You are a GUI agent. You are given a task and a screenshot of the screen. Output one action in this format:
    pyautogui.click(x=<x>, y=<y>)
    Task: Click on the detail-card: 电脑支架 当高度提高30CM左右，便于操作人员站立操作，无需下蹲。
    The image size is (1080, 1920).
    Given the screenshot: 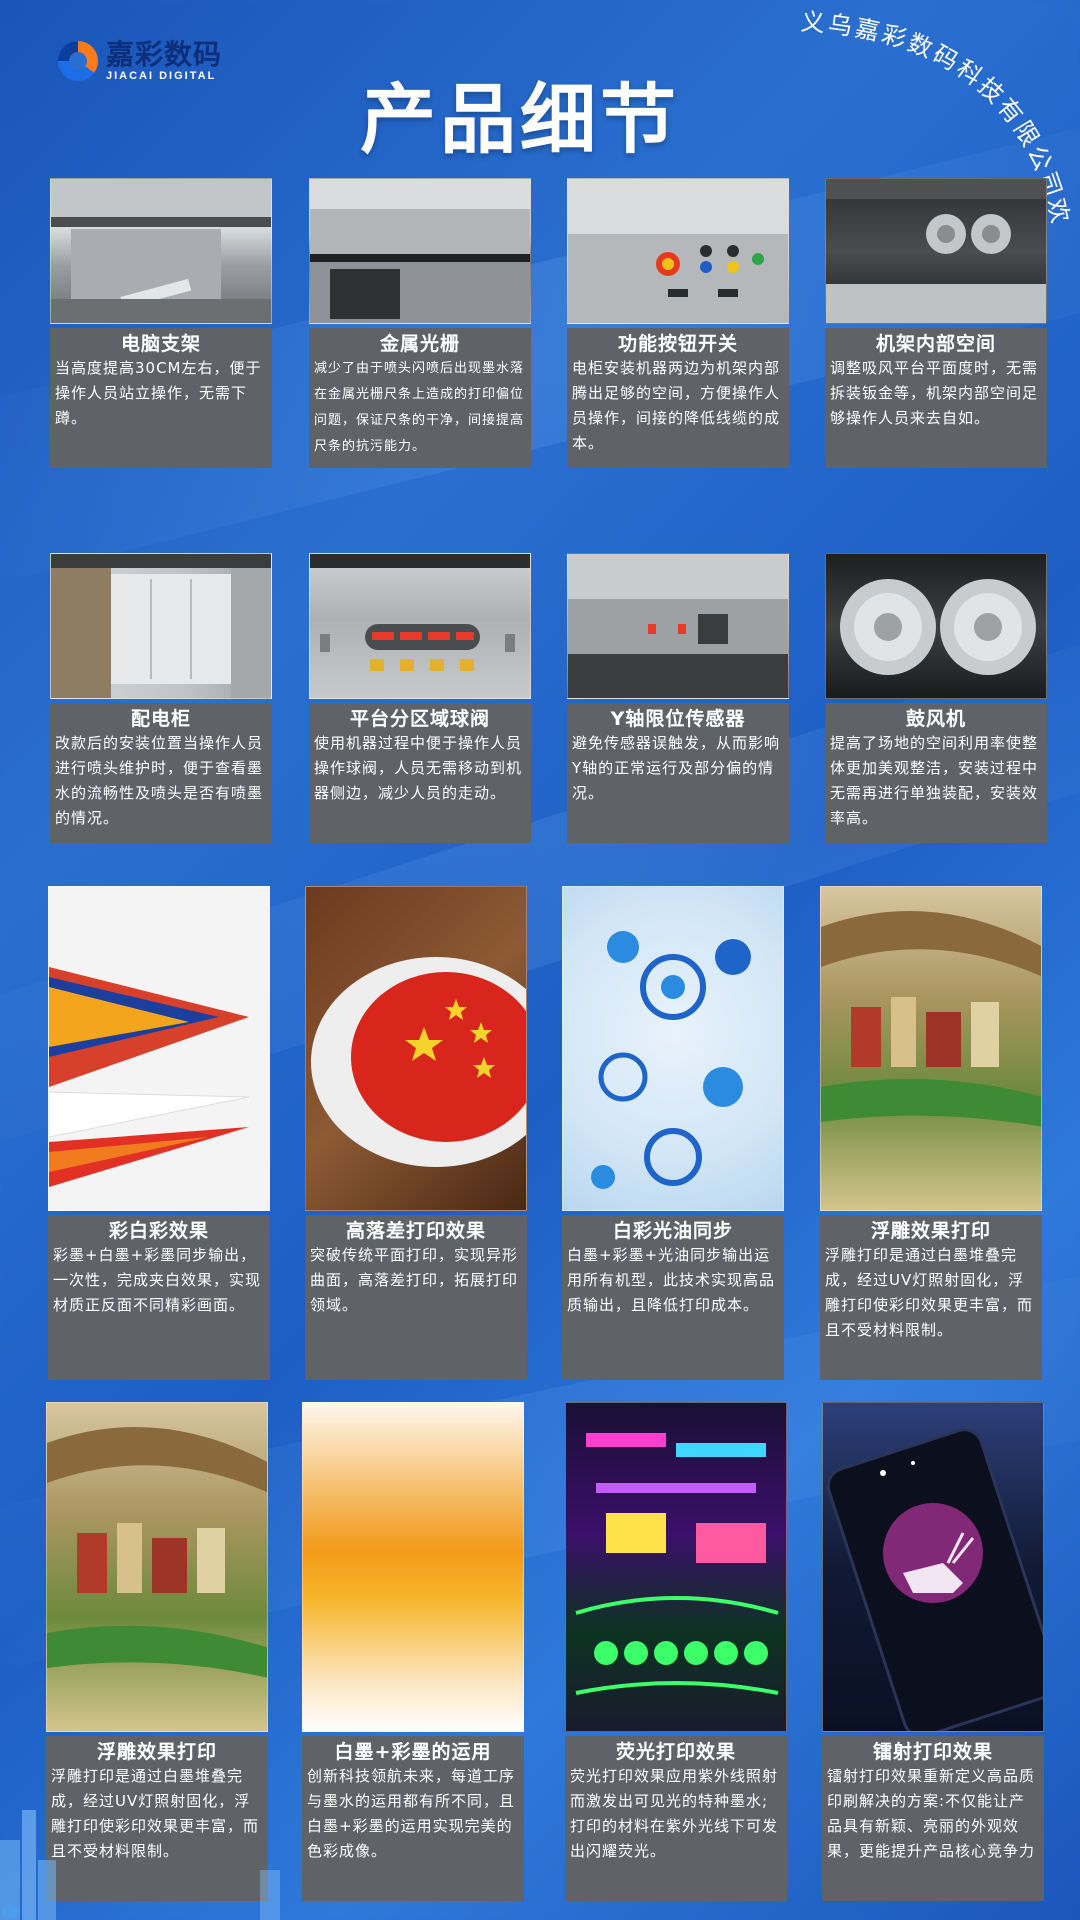 What is the action you would take?
    pyautogui.click(x=161, y=323)
    